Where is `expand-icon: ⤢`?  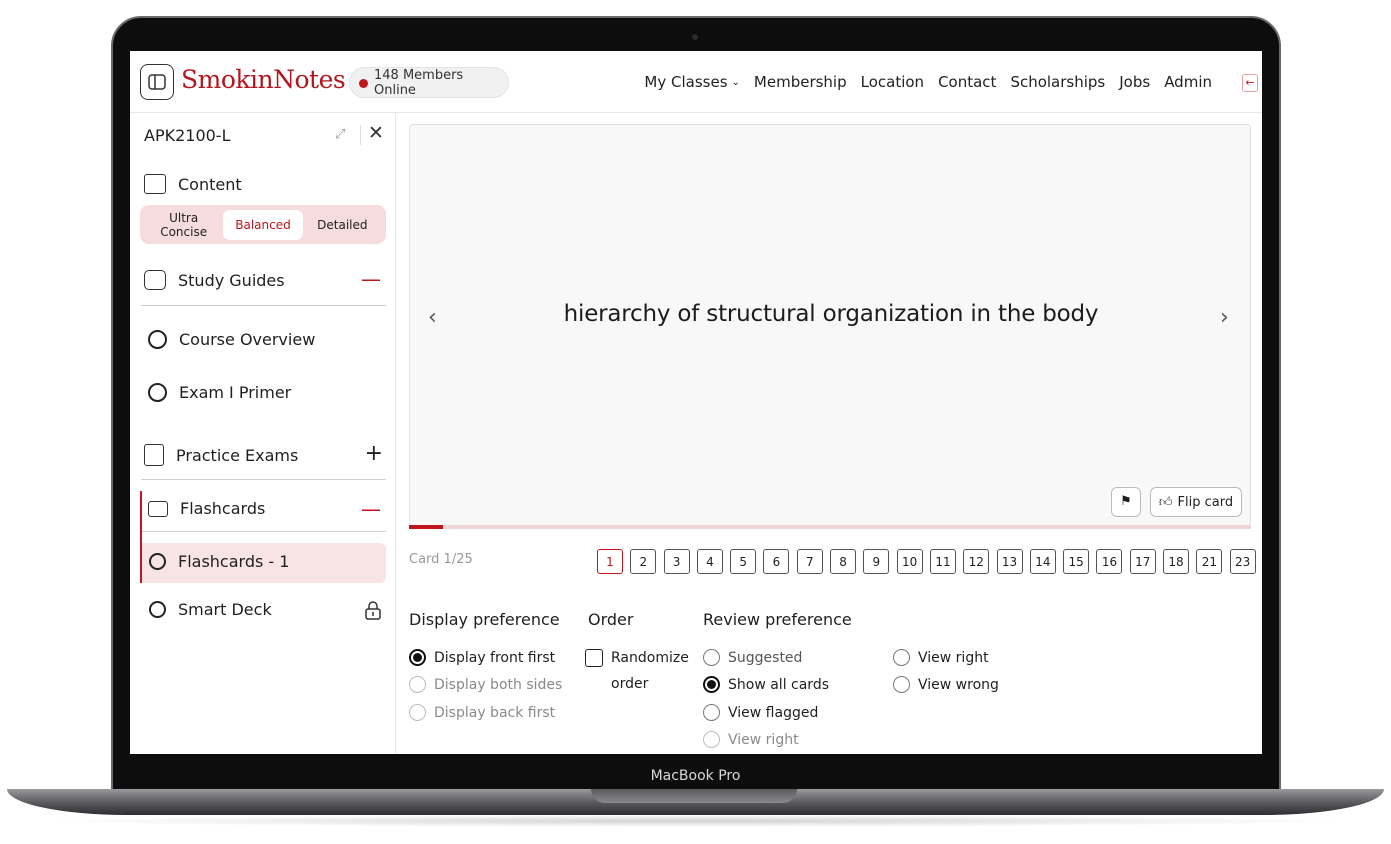 expand-icon: ⤢ is located at coordinates (343, 135).